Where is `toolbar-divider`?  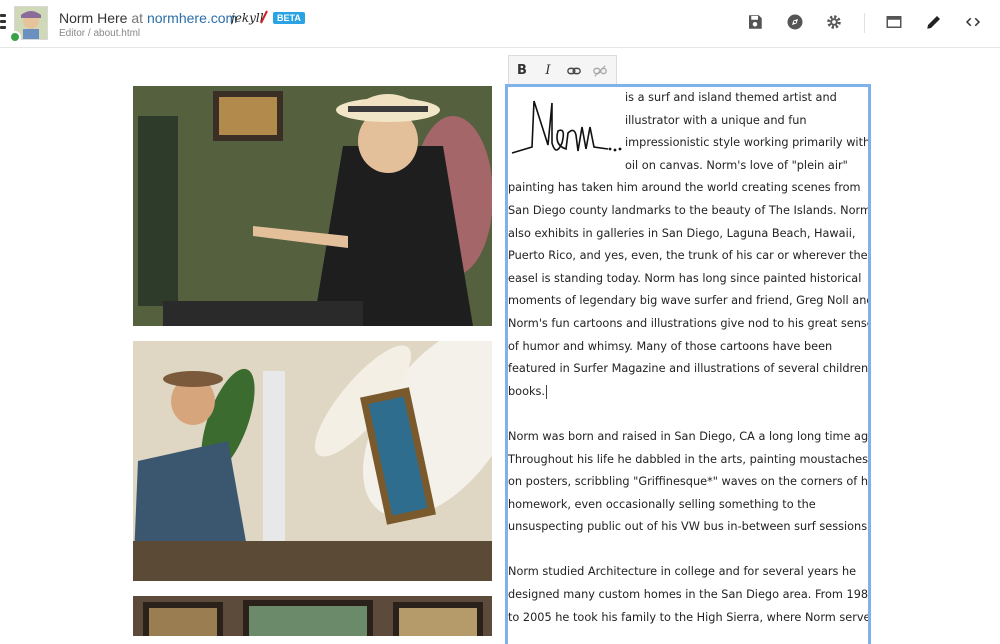
toolbar-divider is located at coordinates (864, 23).